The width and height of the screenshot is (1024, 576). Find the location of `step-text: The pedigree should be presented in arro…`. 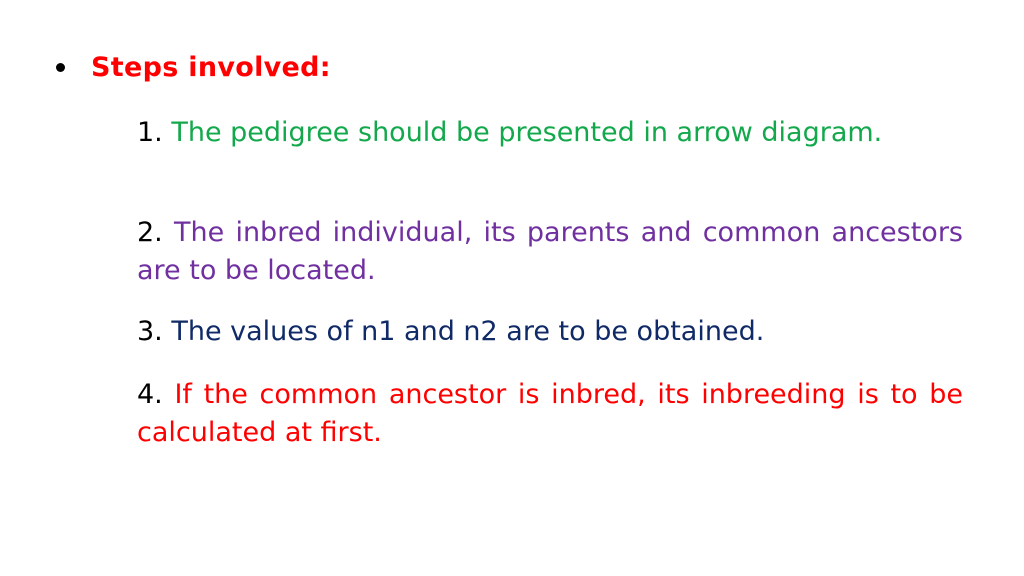

step-text: The pedigree should be presented in arro… is located at coordinates (527, 132).